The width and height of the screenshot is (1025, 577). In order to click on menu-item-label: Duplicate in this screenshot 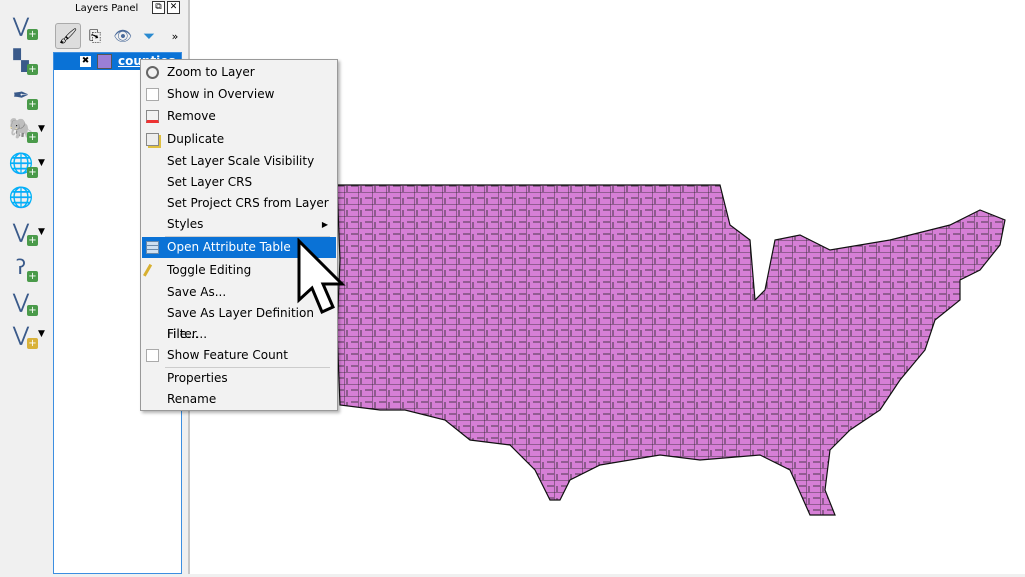, I will do `click(196, 139)`.